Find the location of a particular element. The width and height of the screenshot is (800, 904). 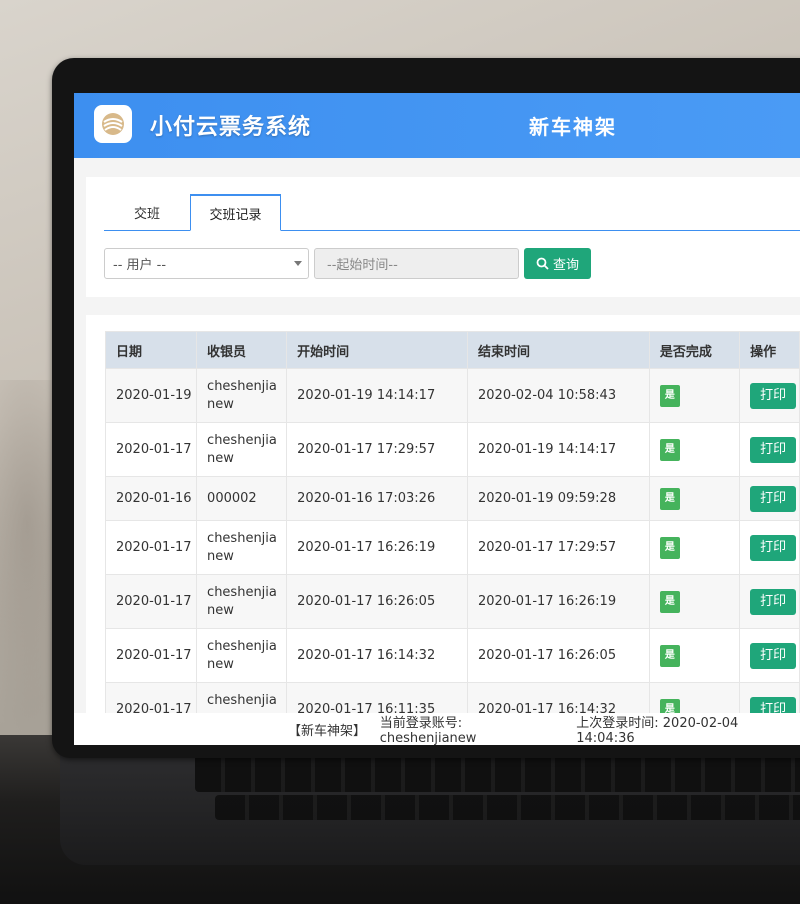

footer-last-login: 上次登录时间: 2020-02-04 14:04:36 is located at coordinates (688, 728).